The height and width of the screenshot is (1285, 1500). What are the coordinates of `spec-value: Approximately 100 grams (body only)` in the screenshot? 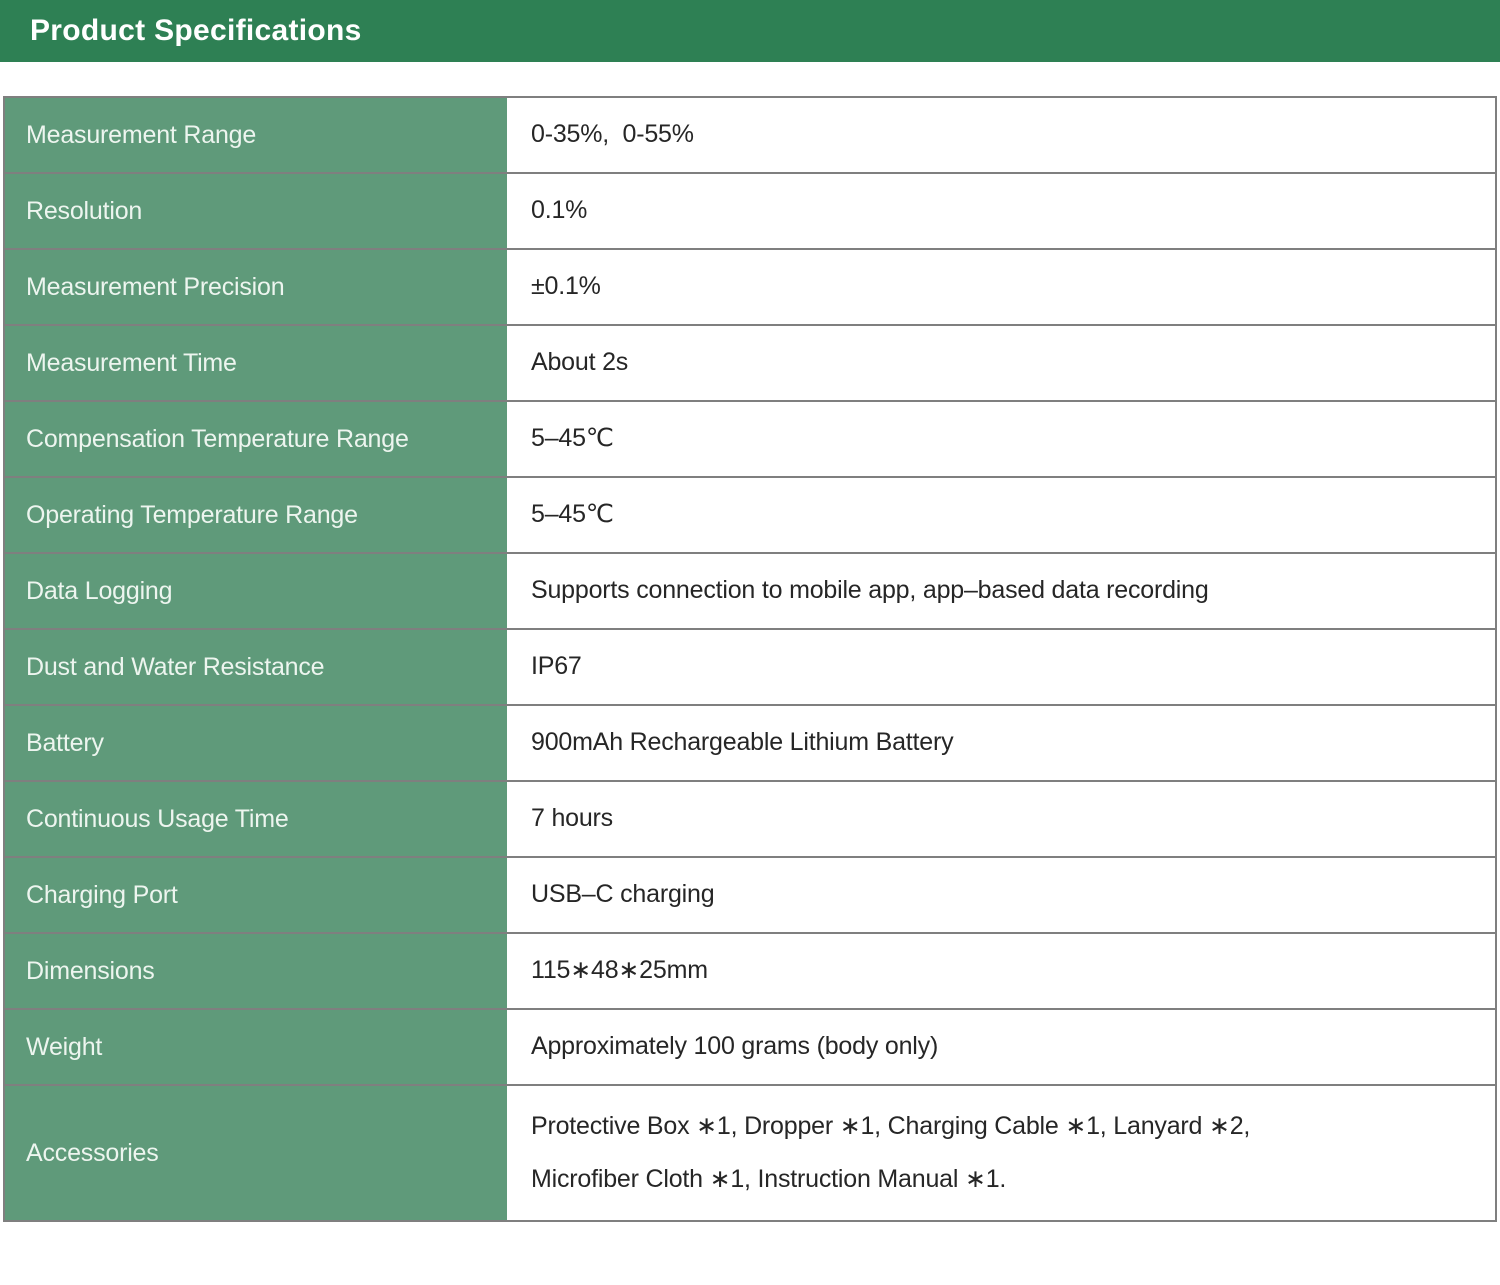 It's located at (1001, 1047).